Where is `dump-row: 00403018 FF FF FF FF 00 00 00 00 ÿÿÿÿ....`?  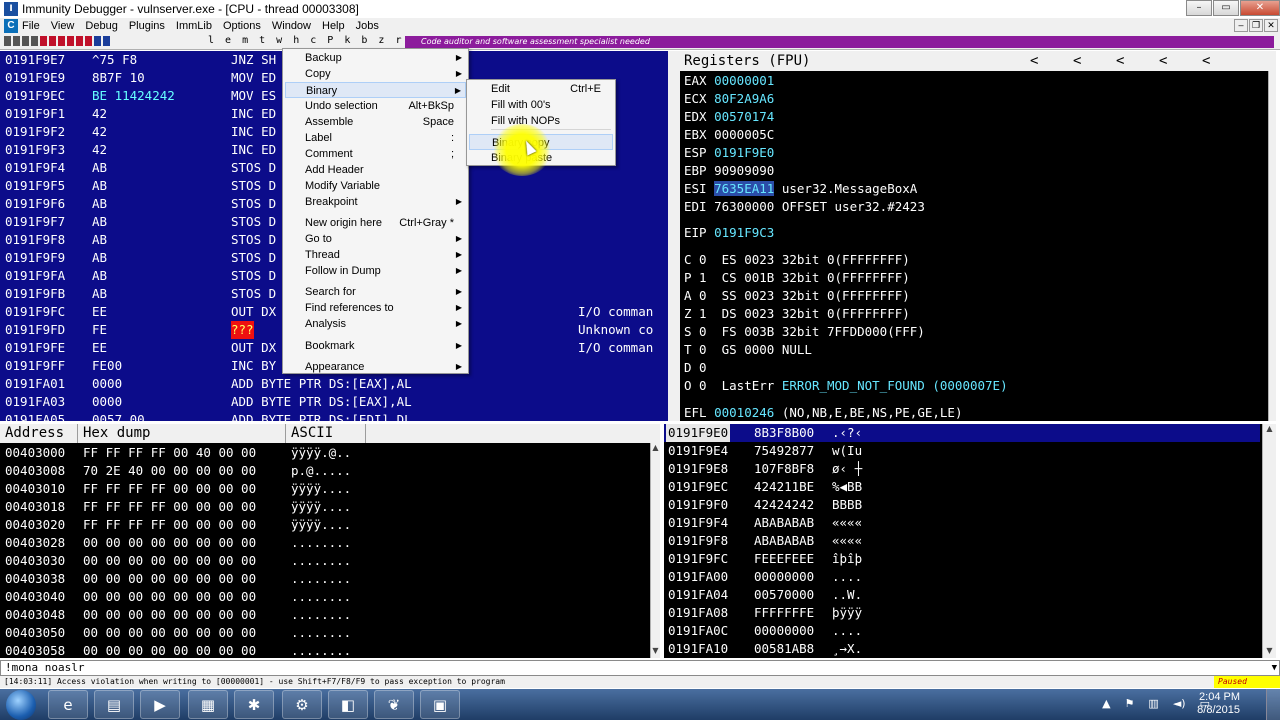
dump-row: 00403018 FF FF FF FF 00 00 00 00 ÿÿÿÿ.... is located at coordinates (325, 507).